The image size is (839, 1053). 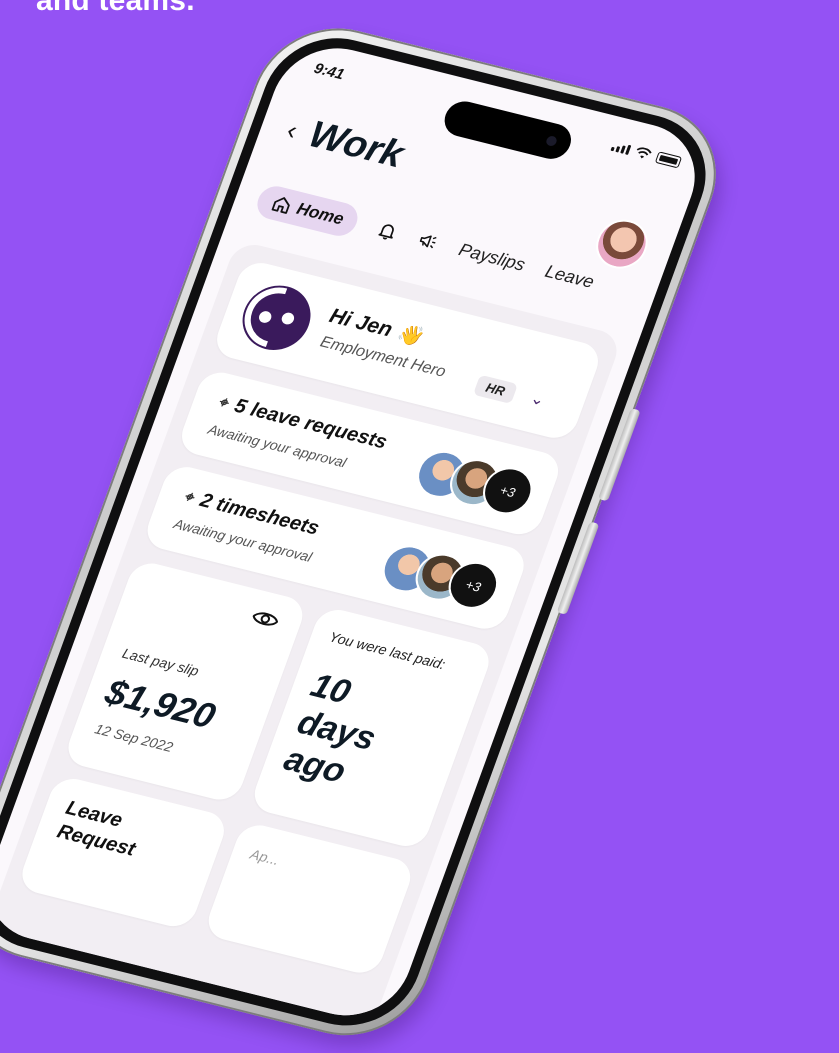 What do you see at coordinates (495, 389) in the screenshot?
I see `role-badge: HR` at bounding box center [495, 389].